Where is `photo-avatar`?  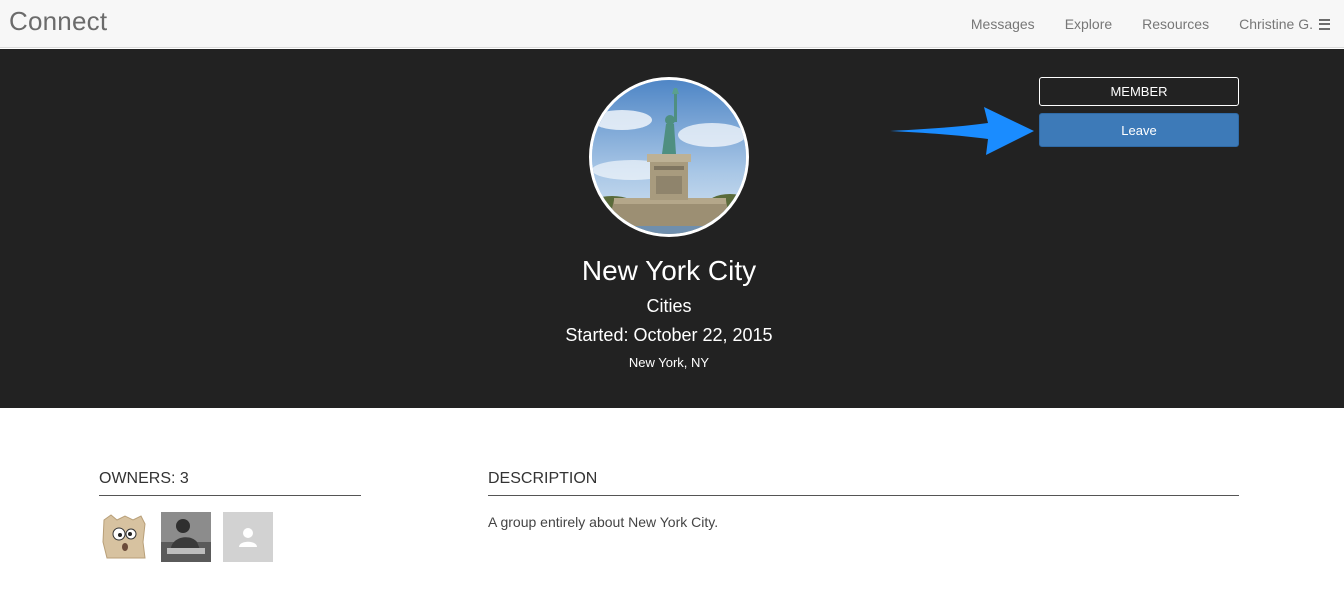
photo-avatar is located at coordinates (186, 537).